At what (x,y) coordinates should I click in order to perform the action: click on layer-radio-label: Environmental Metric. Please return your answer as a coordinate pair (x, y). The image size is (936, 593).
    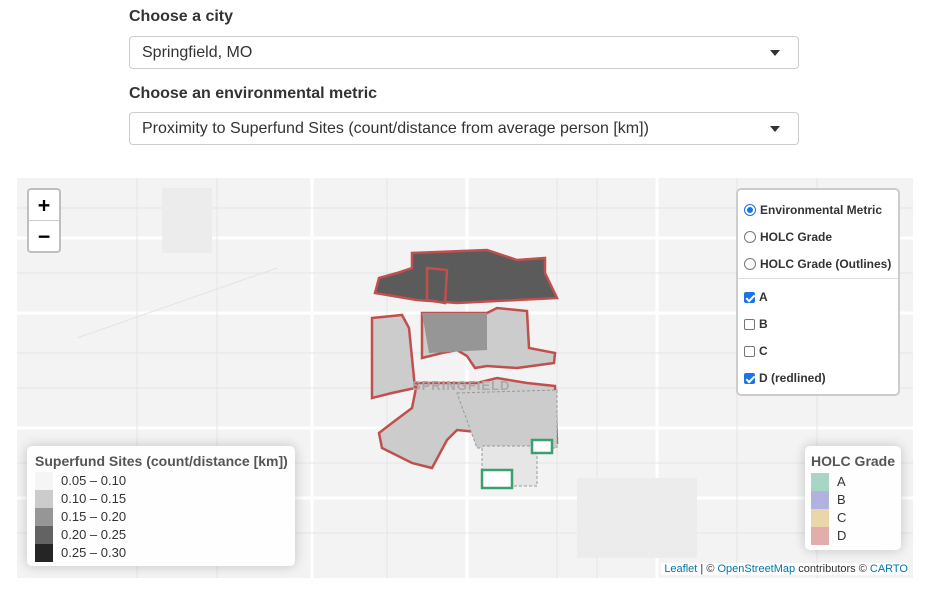
    Looking at the image, I should click on (821, 210).